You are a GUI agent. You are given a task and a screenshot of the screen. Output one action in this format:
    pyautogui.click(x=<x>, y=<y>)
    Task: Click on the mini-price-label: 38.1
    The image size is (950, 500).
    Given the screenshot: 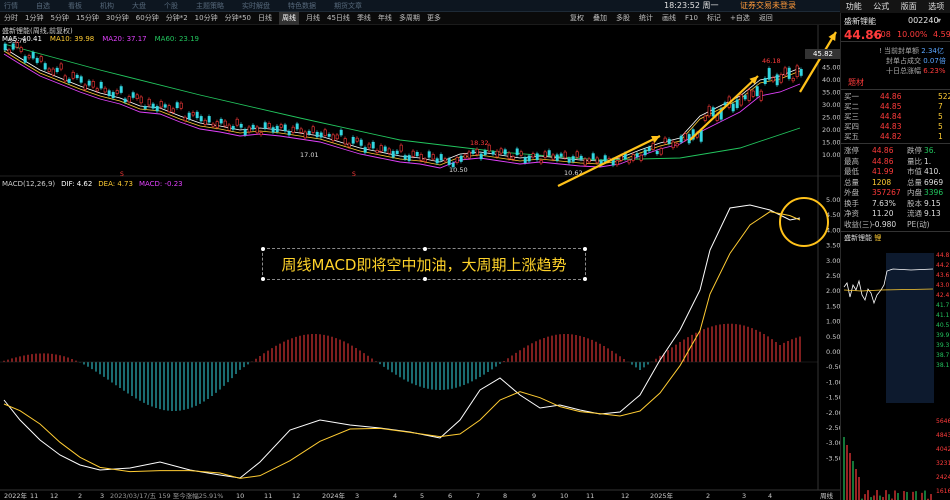 What is the action you would take?
    pyautogui.click(x=943, y=365)
    